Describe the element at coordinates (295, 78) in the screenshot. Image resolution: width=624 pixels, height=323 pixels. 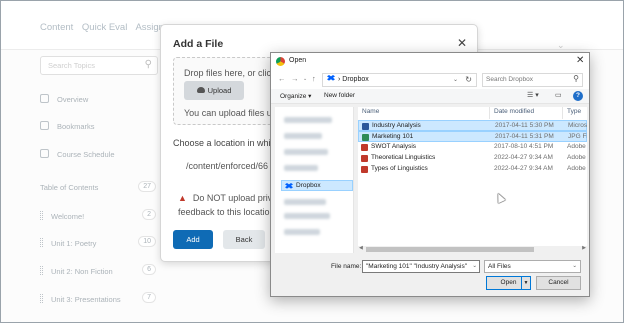
I see `forward-arrow-icon: →` at that location.